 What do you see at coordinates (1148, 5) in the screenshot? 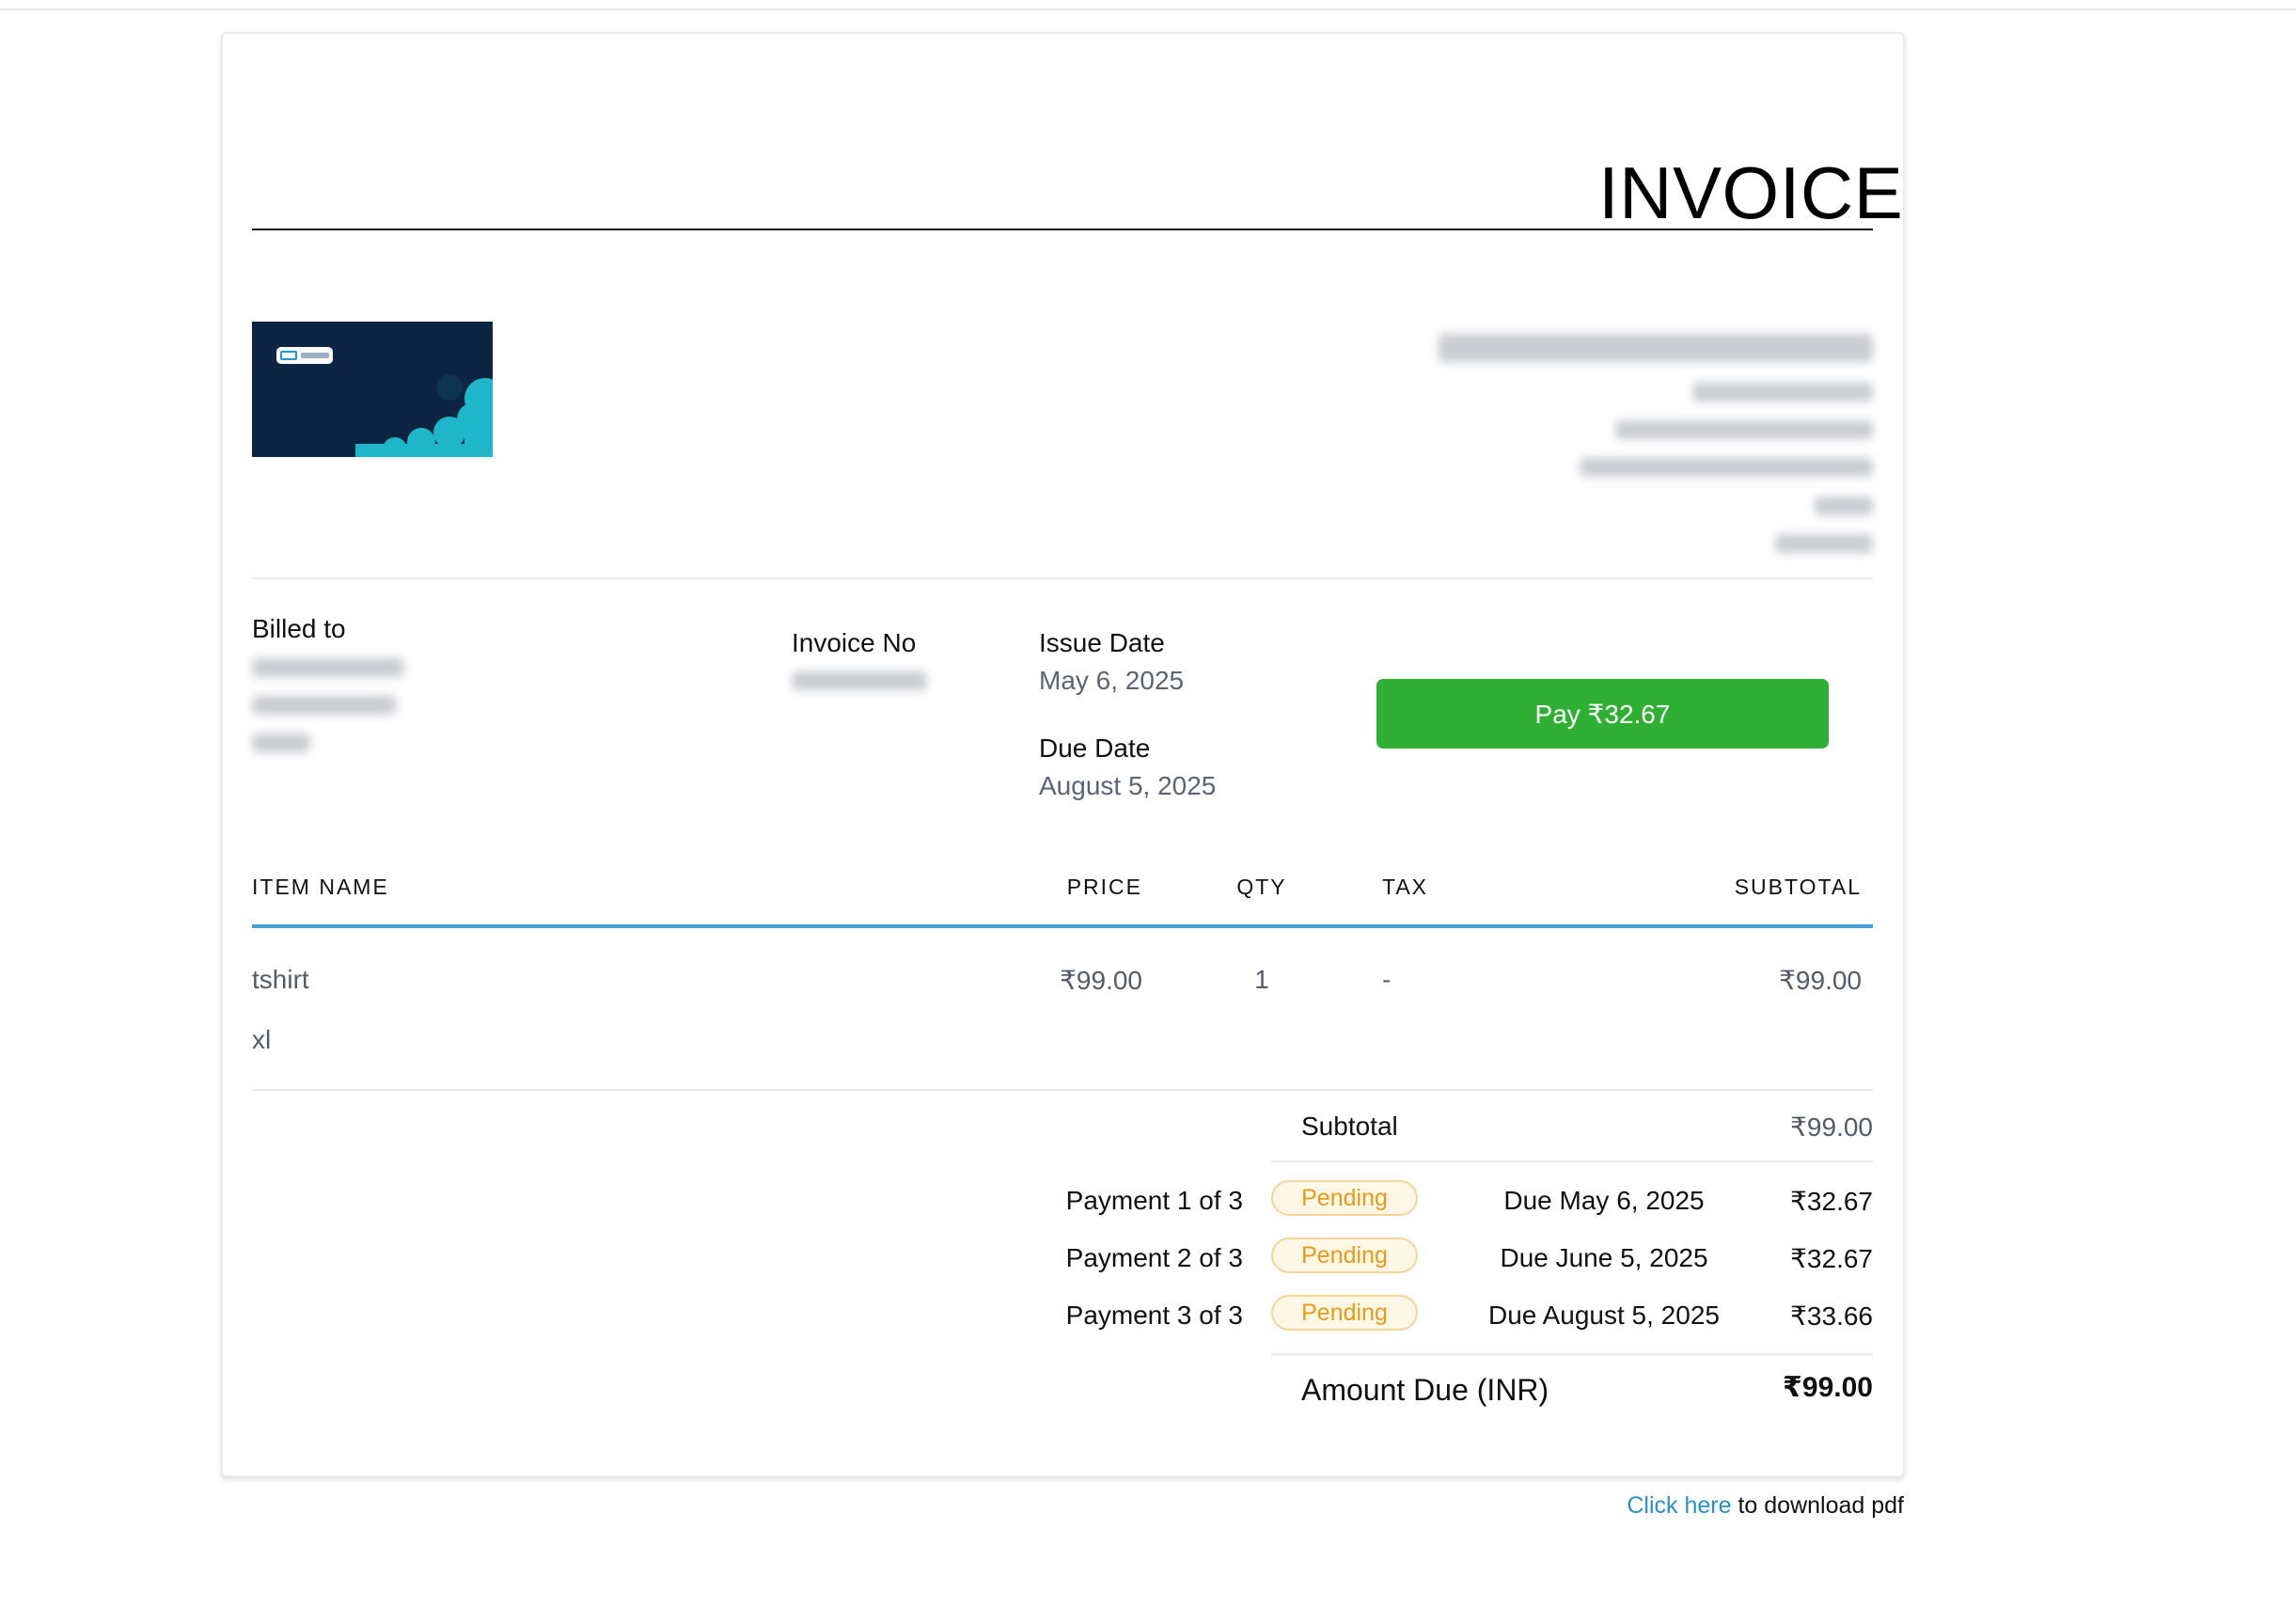
I see `top-divider` at bounding box center [1148, 5].